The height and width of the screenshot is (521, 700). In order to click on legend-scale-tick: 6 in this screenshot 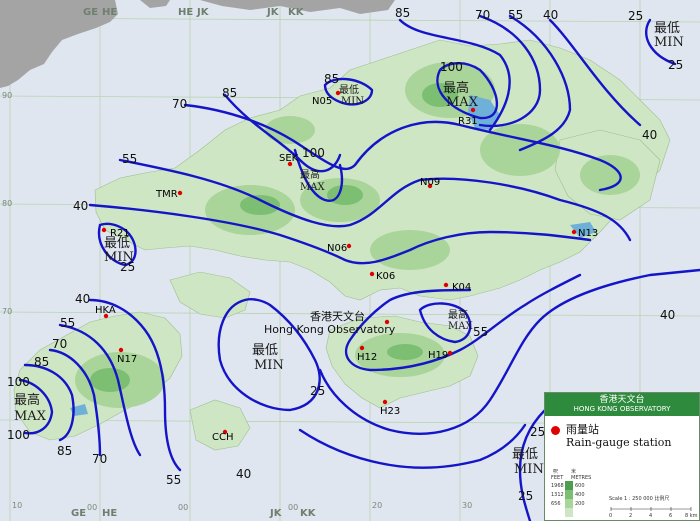, I will do `click(670, 516)`.